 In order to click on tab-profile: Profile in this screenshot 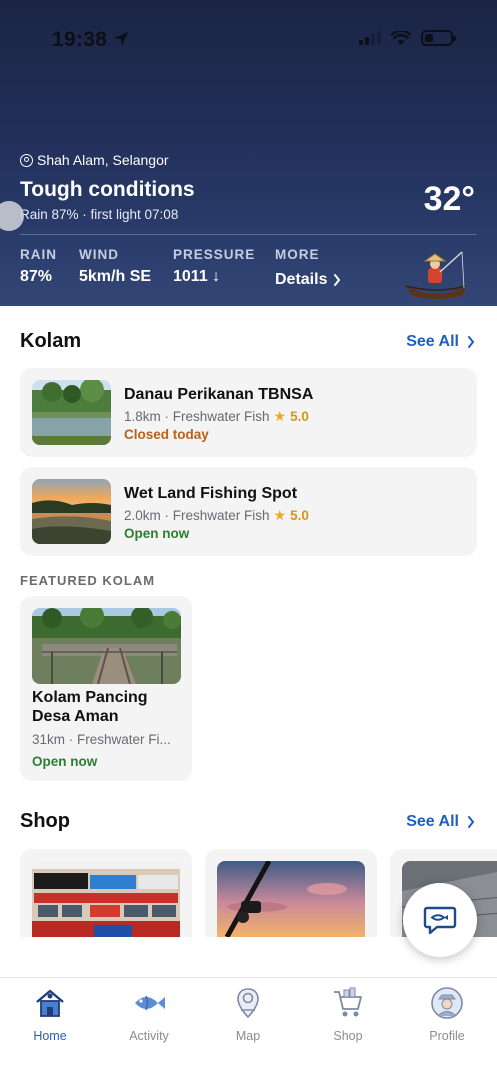, I will do `click(447, 1014)`.